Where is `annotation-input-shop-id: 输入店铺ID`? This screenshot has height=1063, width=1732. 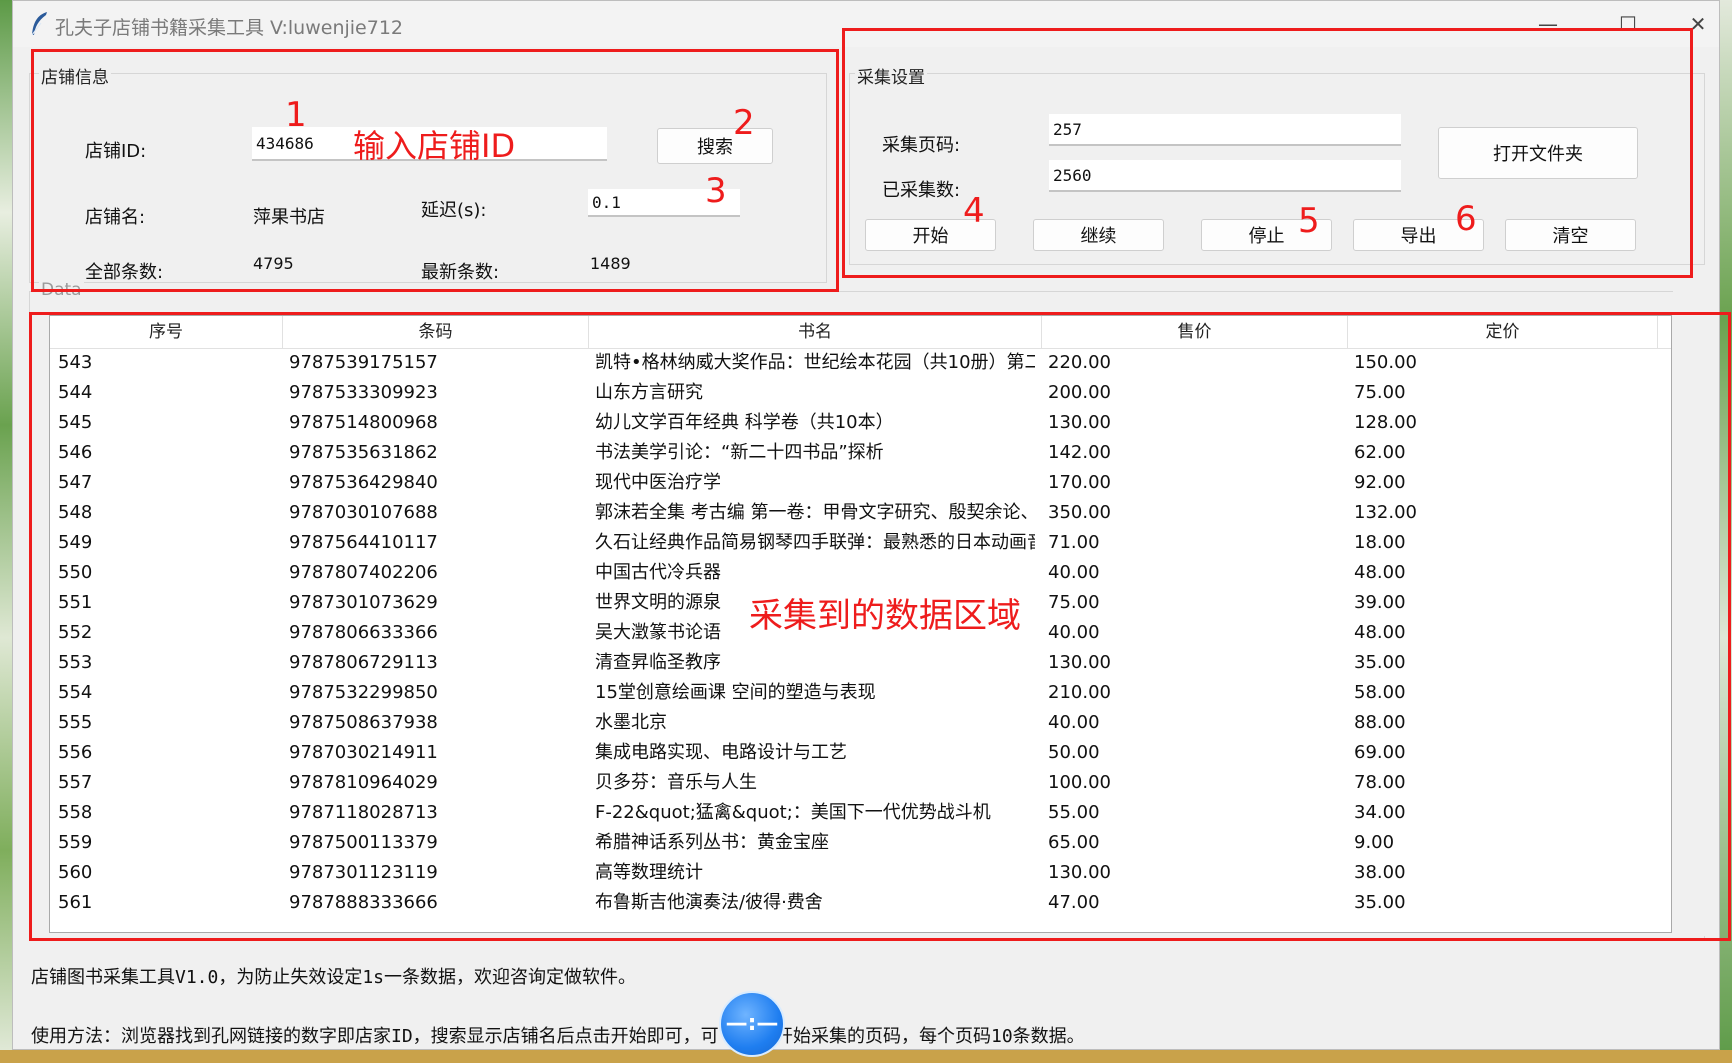 annotation-input-shop-id: 输入店铺ID is located at coordinates (434, 146).